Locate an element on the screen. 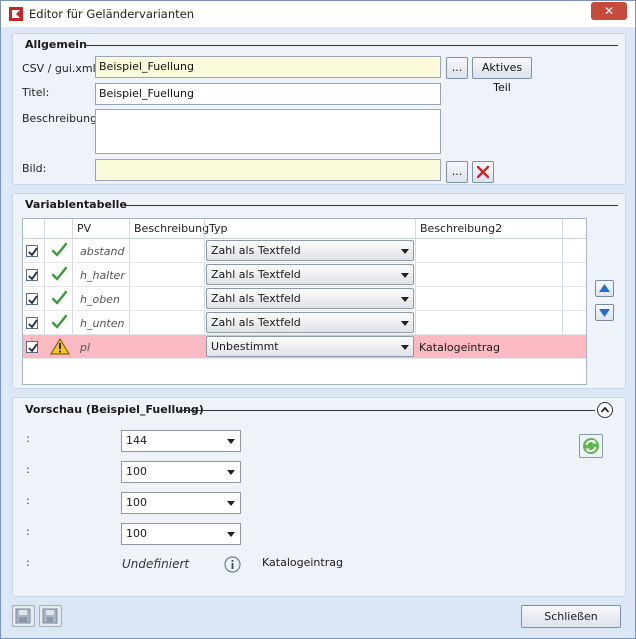  delete-x-icon is located at coordinates (483, 173).